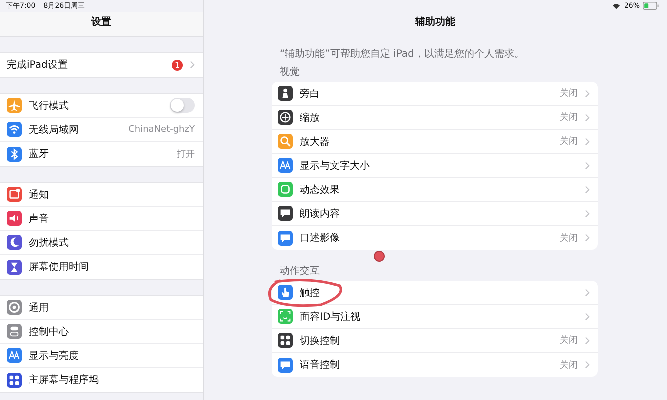  Describe the element at coordinates (290, 72) in the screenshot. I see `section-header: 视觉` at that location.